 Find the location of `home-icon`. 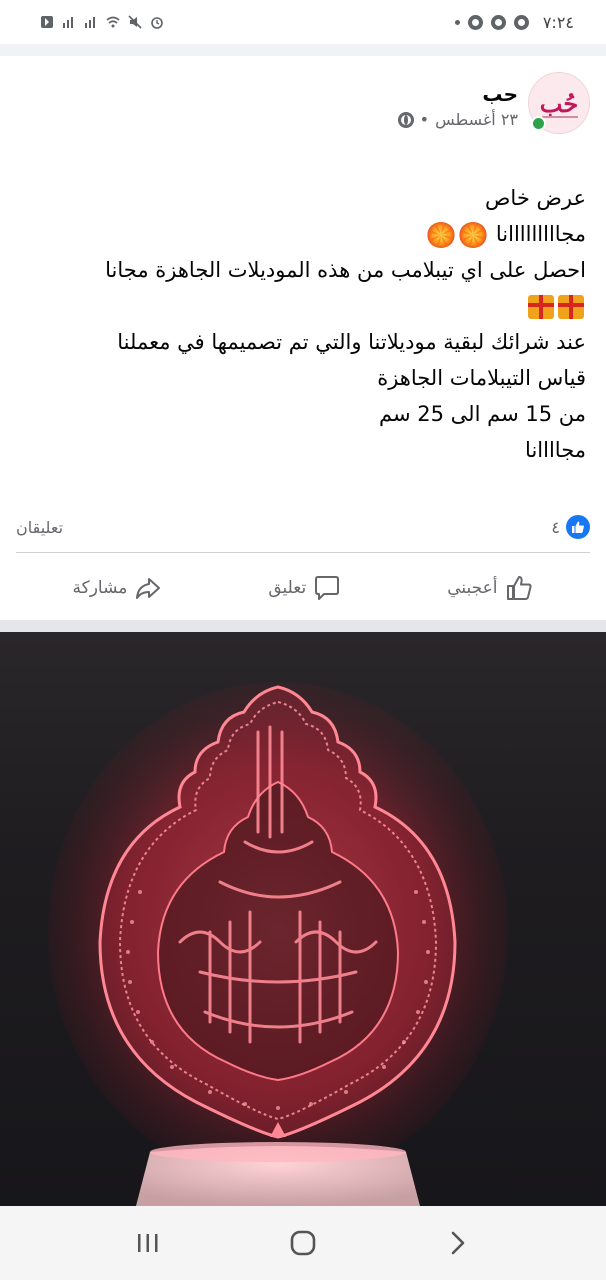

home-icon is located at coordinates (303, 1243).